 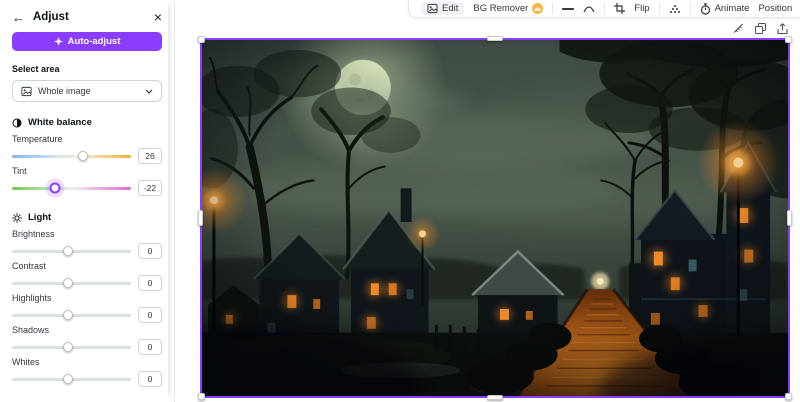 I want to click on slider-row-highlights: Highlights 0, so click(x=87, y=309).